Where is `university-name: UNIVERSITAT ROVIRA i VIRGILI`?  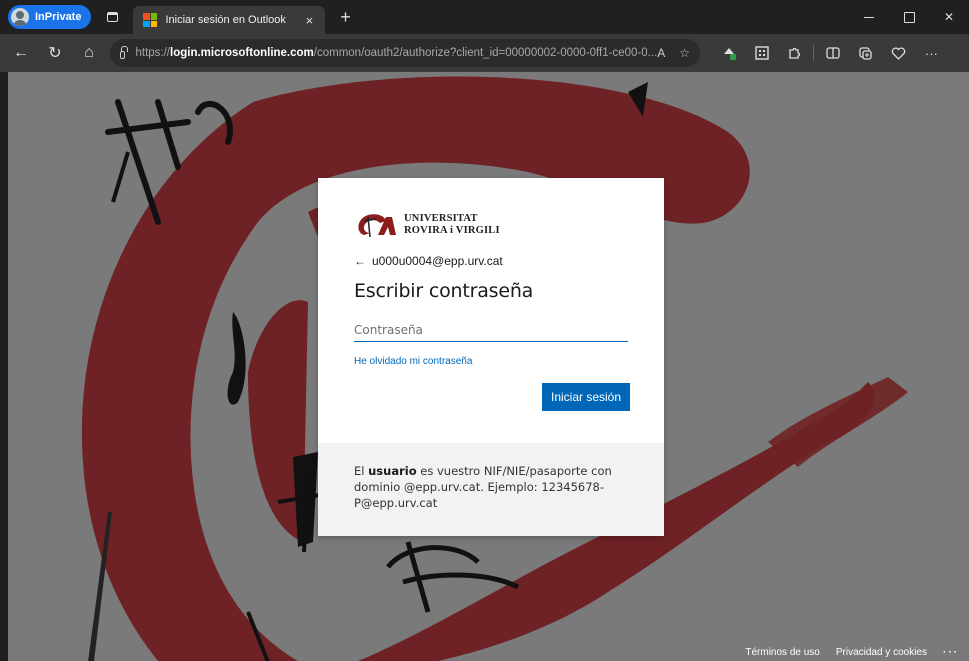
university-name: UNIVERSITAT ROVIRA i VIRGILI is located at coordinates (452, 225).